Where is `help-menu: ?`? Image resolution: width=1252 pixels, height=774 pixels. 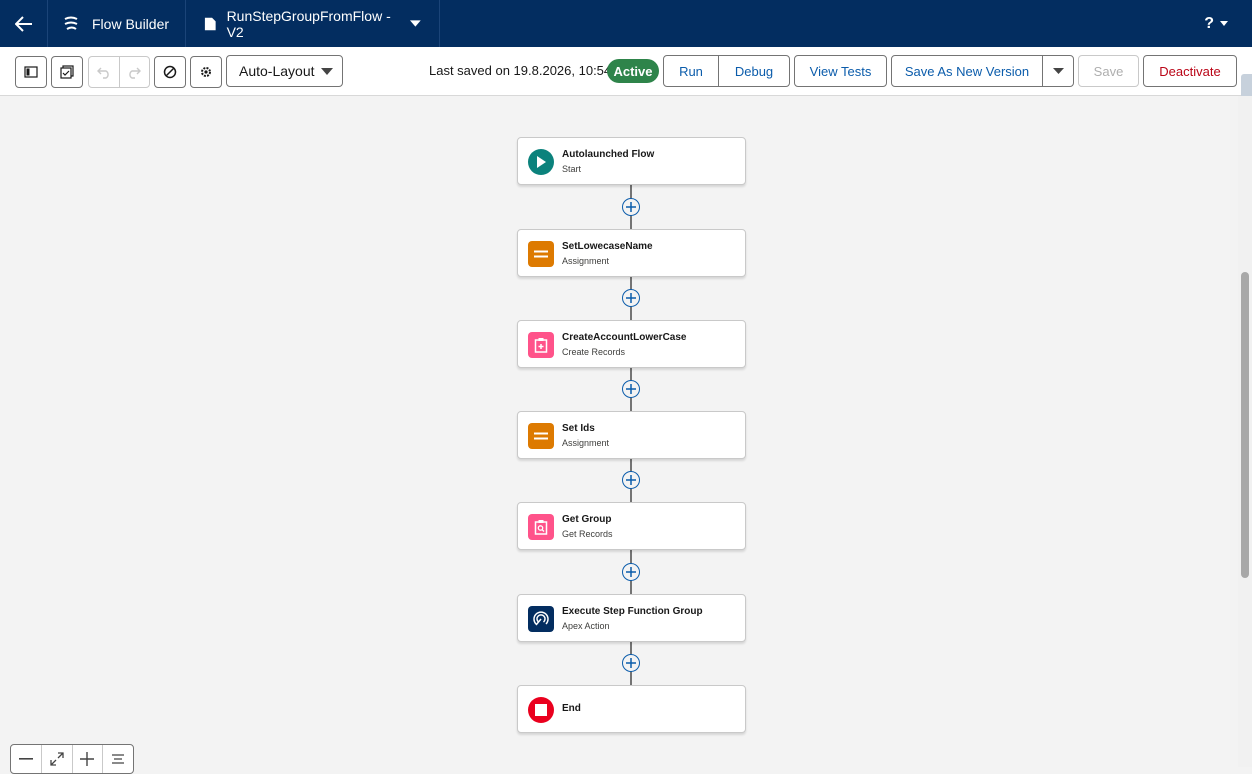 help-menu: ? is located at coordinates (1216, 23).